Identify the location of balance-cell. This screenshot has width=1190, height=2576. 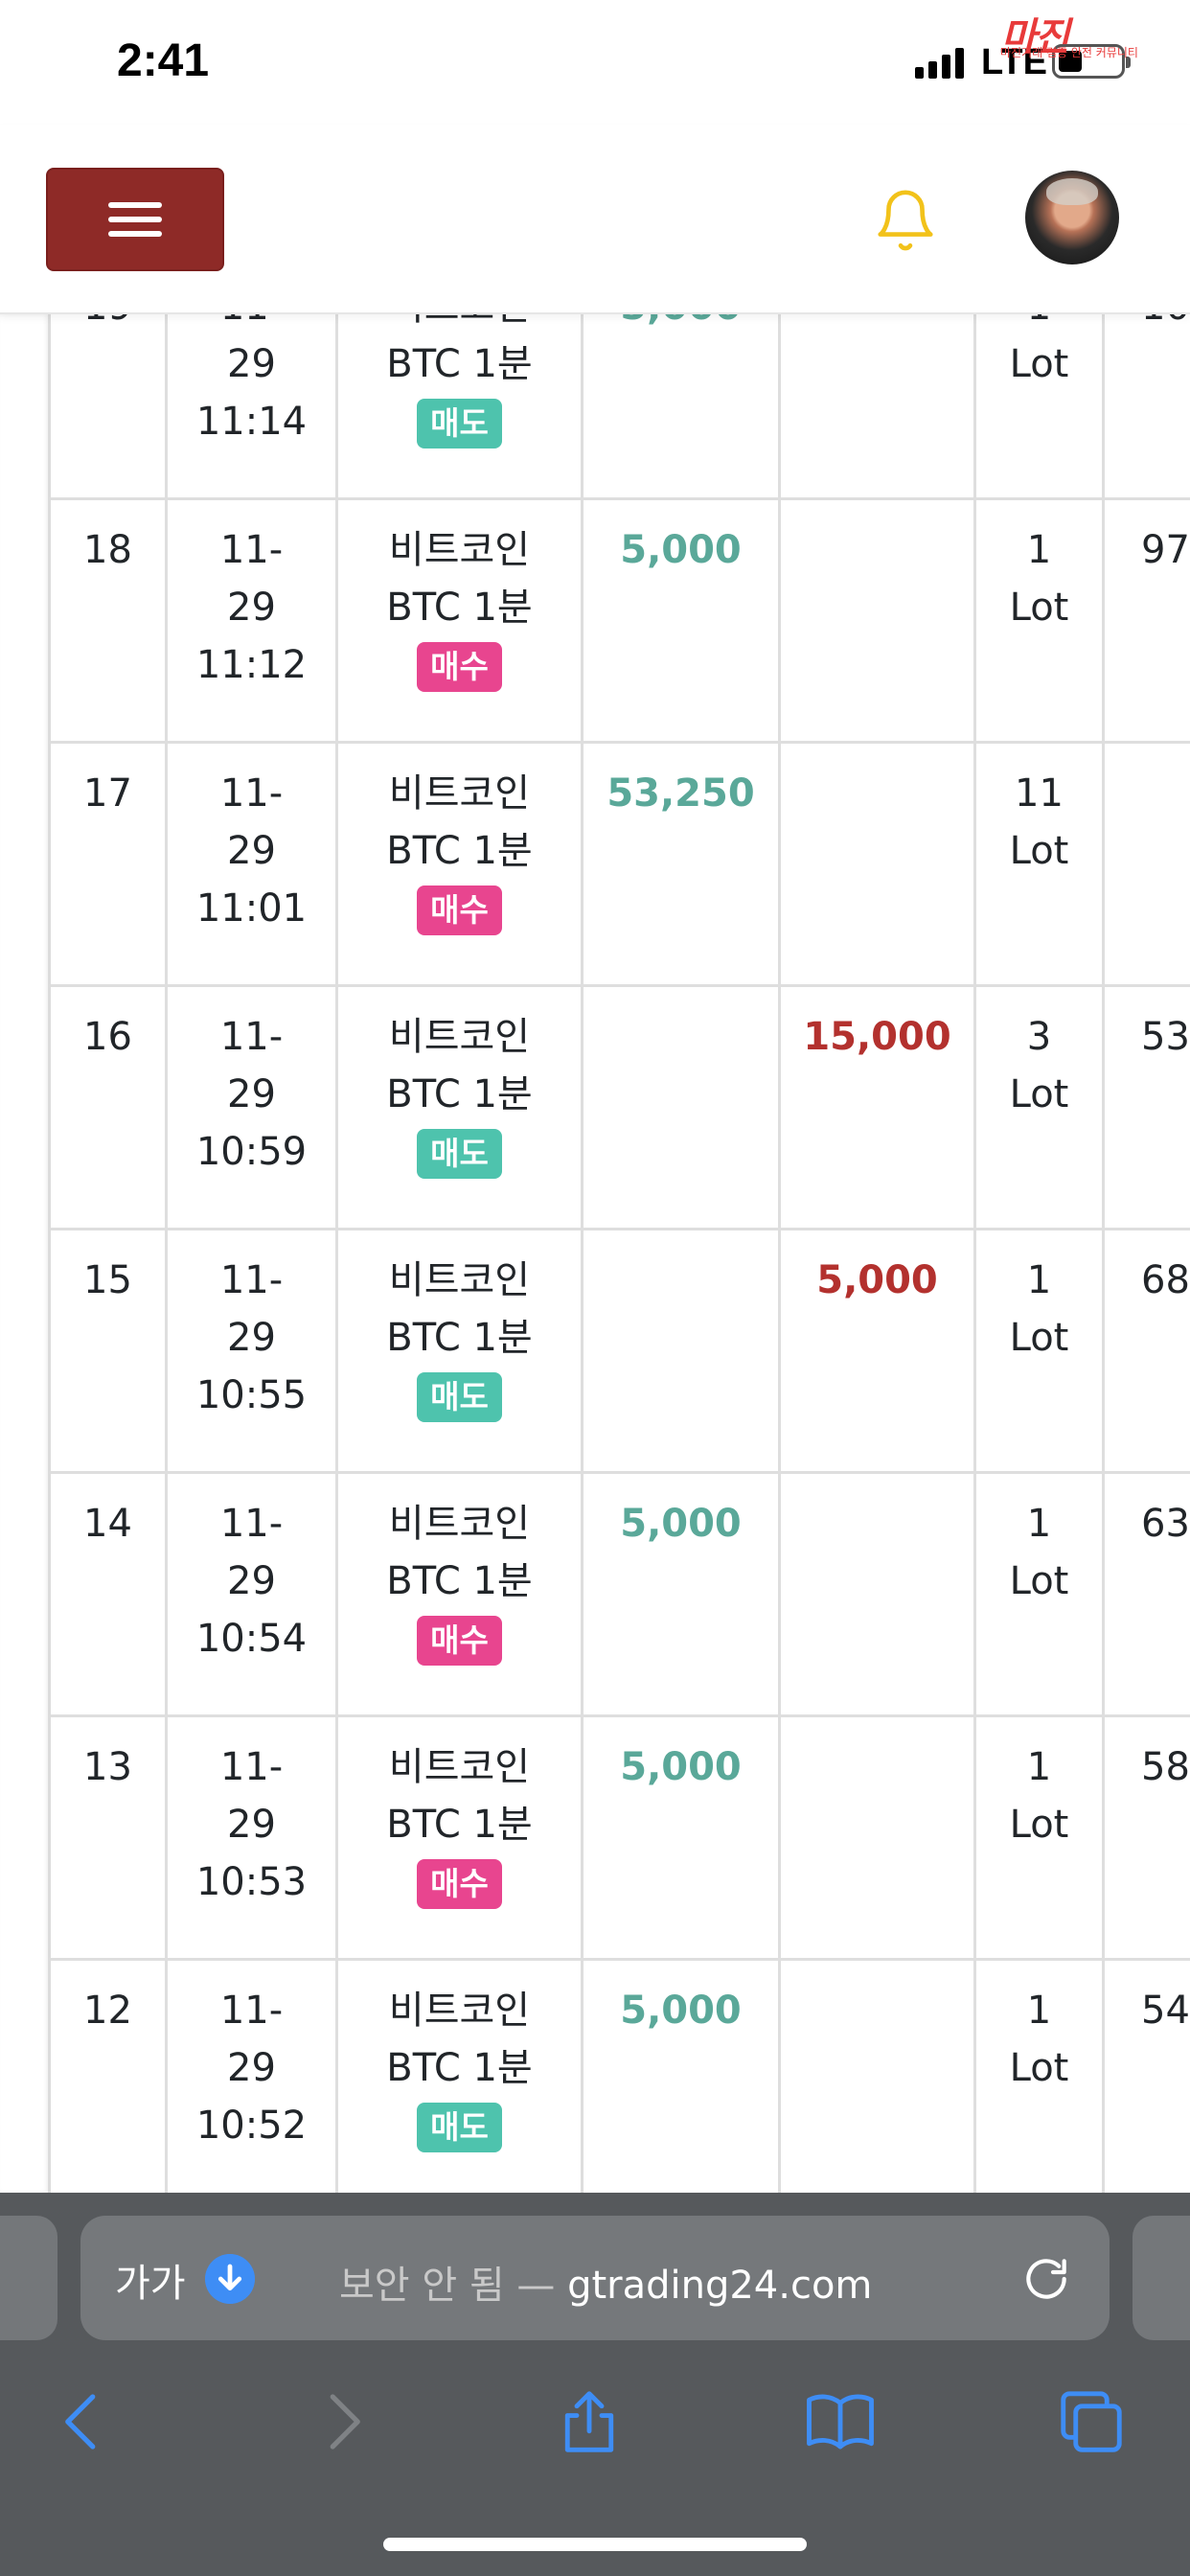
(1147, 865).